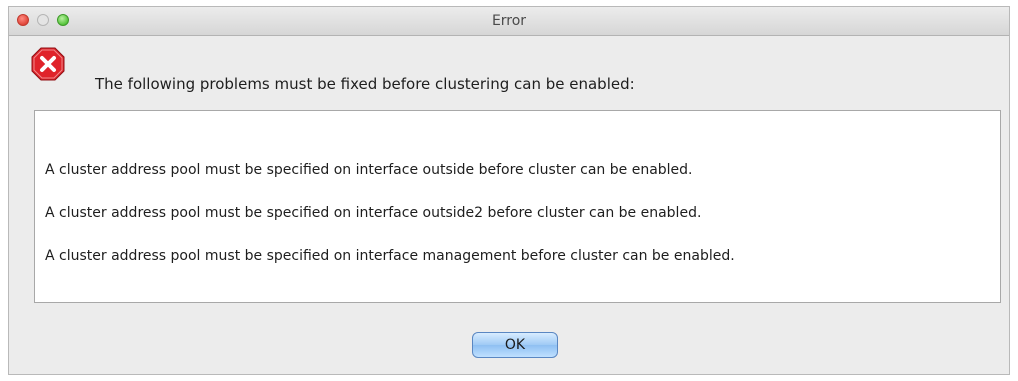 This screenshot has height=381, width=1018. I want to click on title-bar: Error, so click(509, 21).